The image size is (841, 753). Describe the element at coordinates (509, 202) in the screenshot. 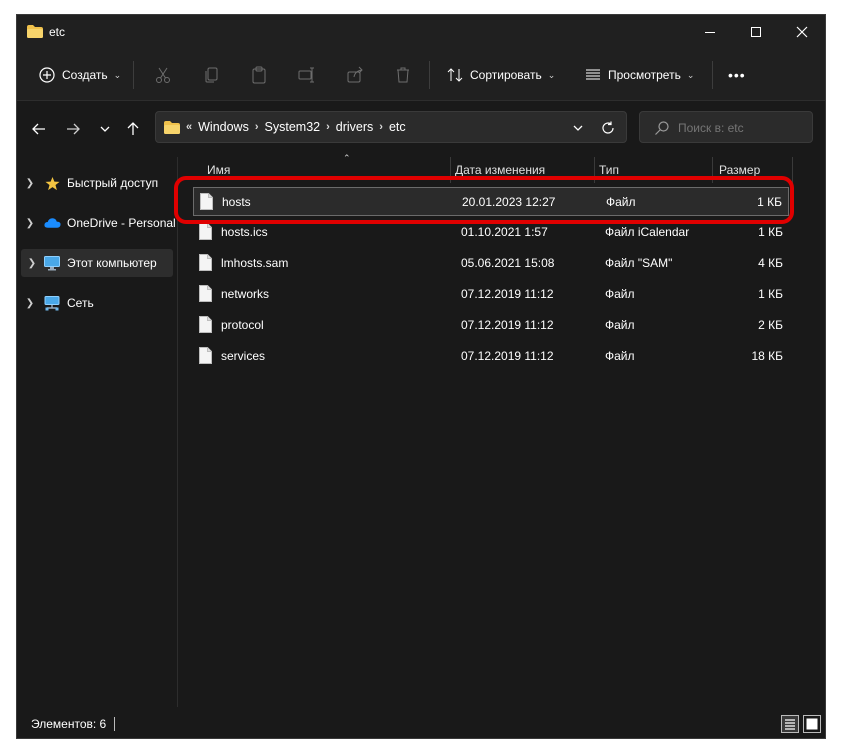

I see `file-date: 20.01.2023 12:27` at that location.